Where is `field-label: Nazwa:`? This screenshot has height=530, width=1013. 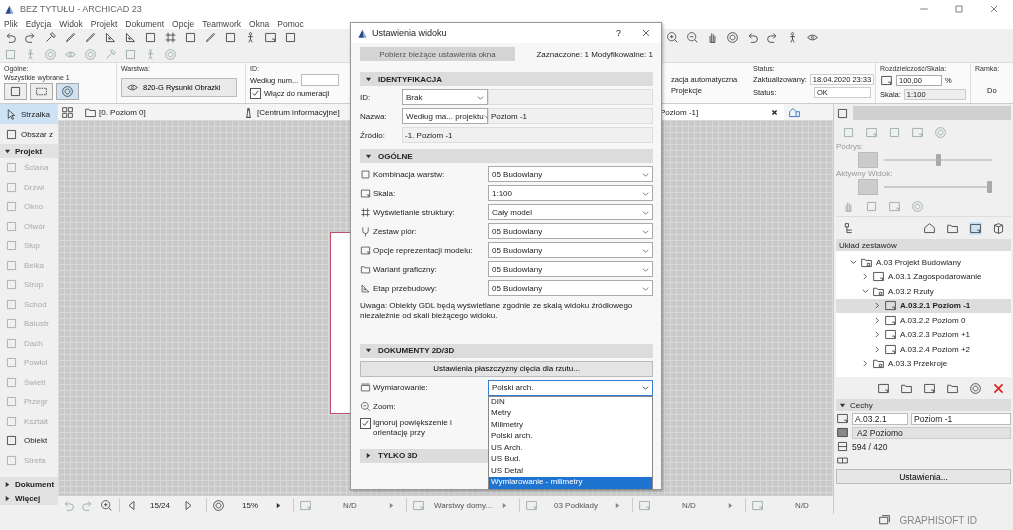 field-label: Nazwa: is located at coordinates (374, 116).